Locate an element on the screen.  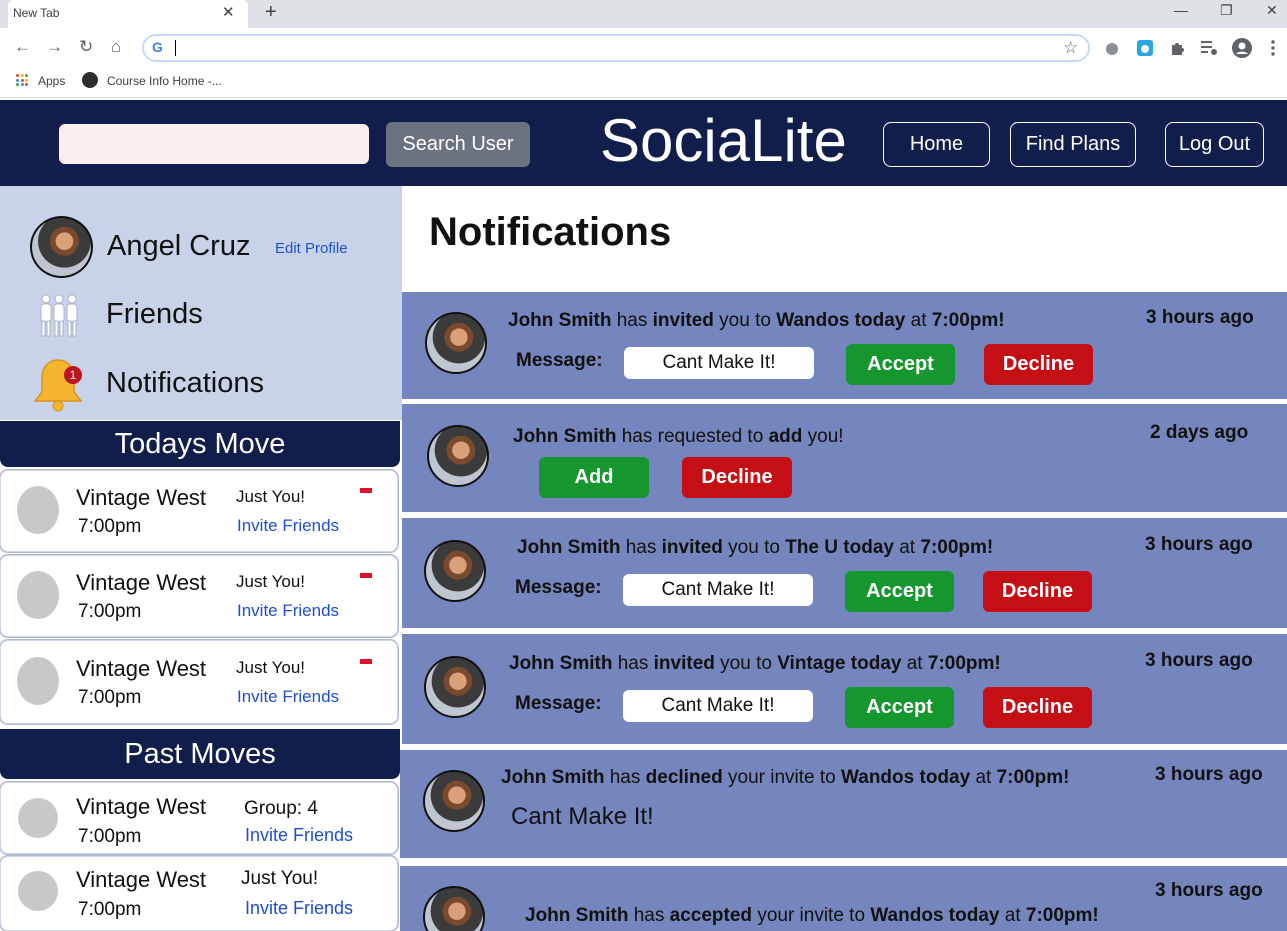
home-icon: ⌂ is located at coordinates (116, 47).